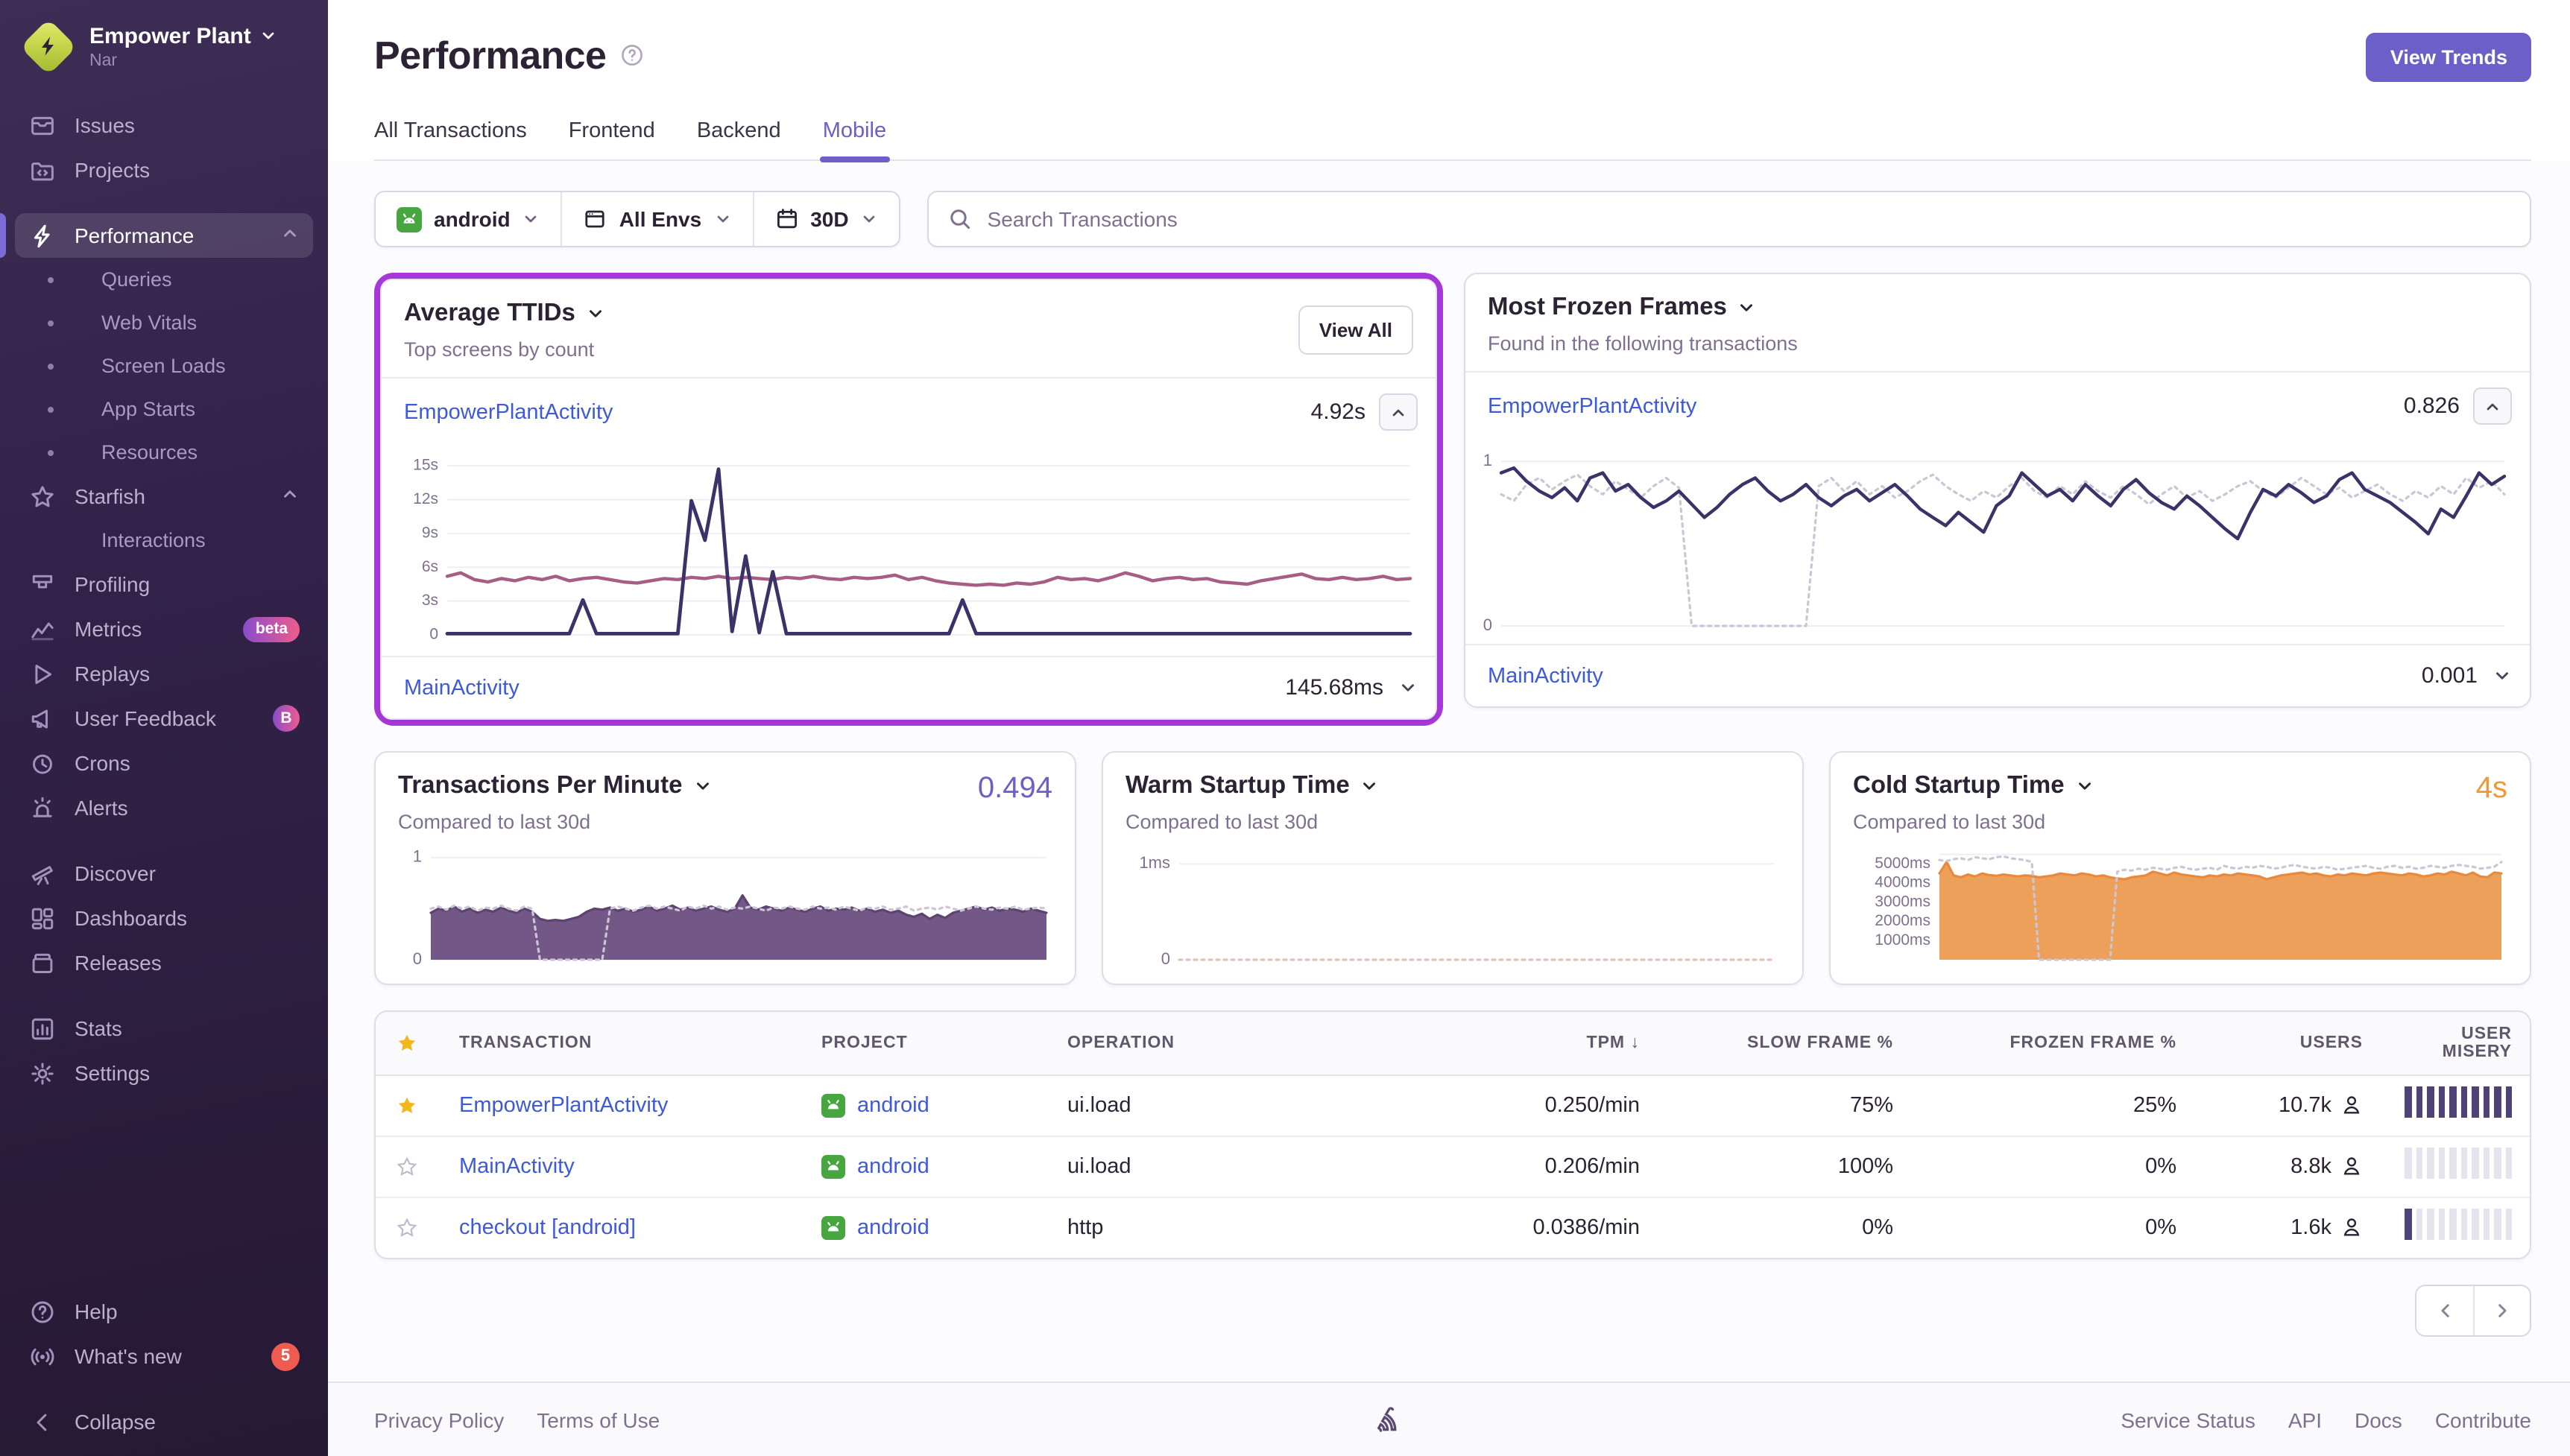 Image resolution: width=2570 pixels, height=1456 pixels. Describe the element at coordinates (825, 219) in the screenshot. I see `date-range-filter: 30D` at that location.